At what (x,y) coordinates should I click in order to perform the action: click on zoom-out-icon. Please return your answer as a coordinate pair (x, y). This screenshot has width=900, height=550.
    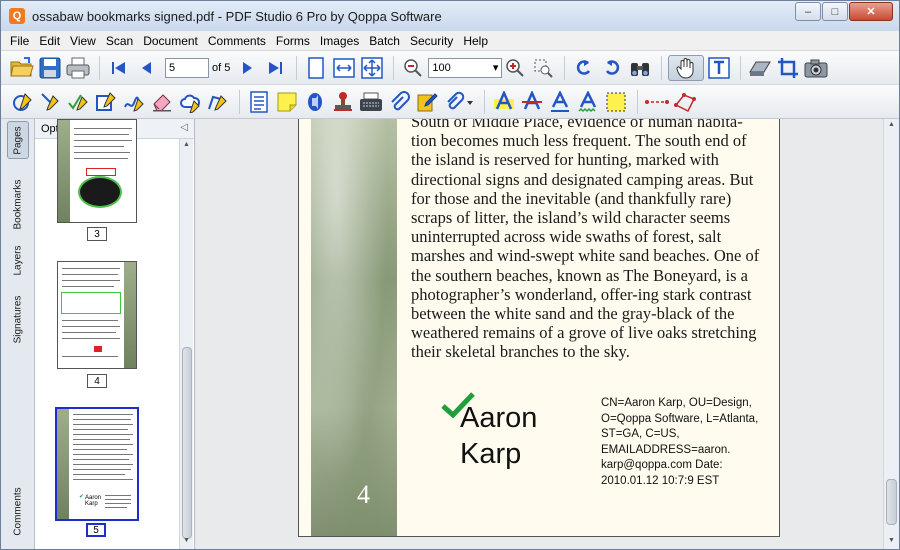
    Looking at the image, I should click on (413, 68).